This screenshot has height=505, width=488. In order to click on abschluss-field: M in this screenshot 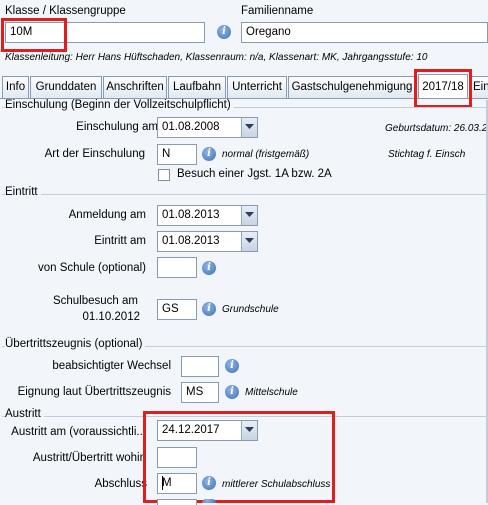, I will do `click(177, 483)`.